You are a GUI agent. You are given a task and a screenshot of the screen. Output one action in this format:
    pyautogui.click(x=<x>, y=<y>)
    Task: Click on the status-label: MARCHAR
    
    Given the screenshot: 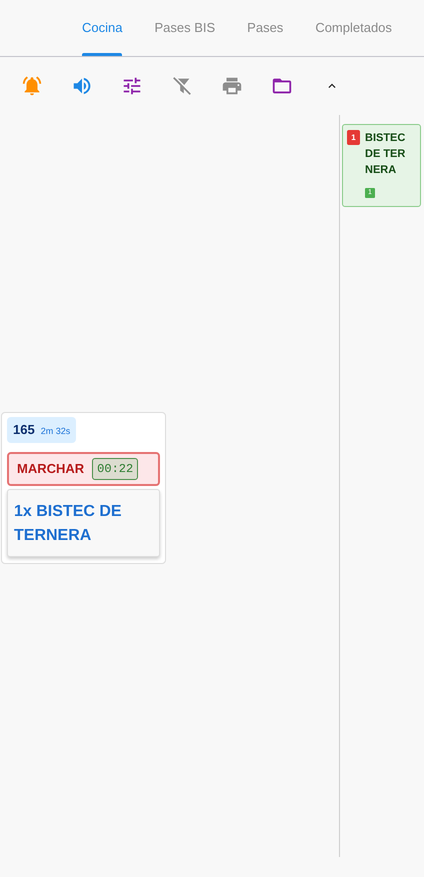 What is the action you would take?
    pyautogui.click(x=50, y=469)
    